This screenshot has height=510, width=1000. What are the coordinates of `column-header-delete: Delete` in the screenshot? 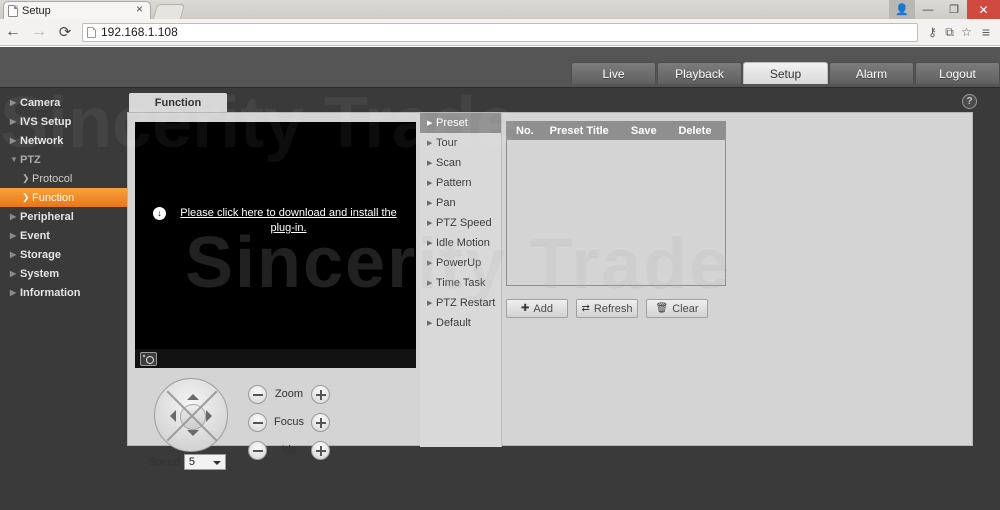 It's located at (695, 131).